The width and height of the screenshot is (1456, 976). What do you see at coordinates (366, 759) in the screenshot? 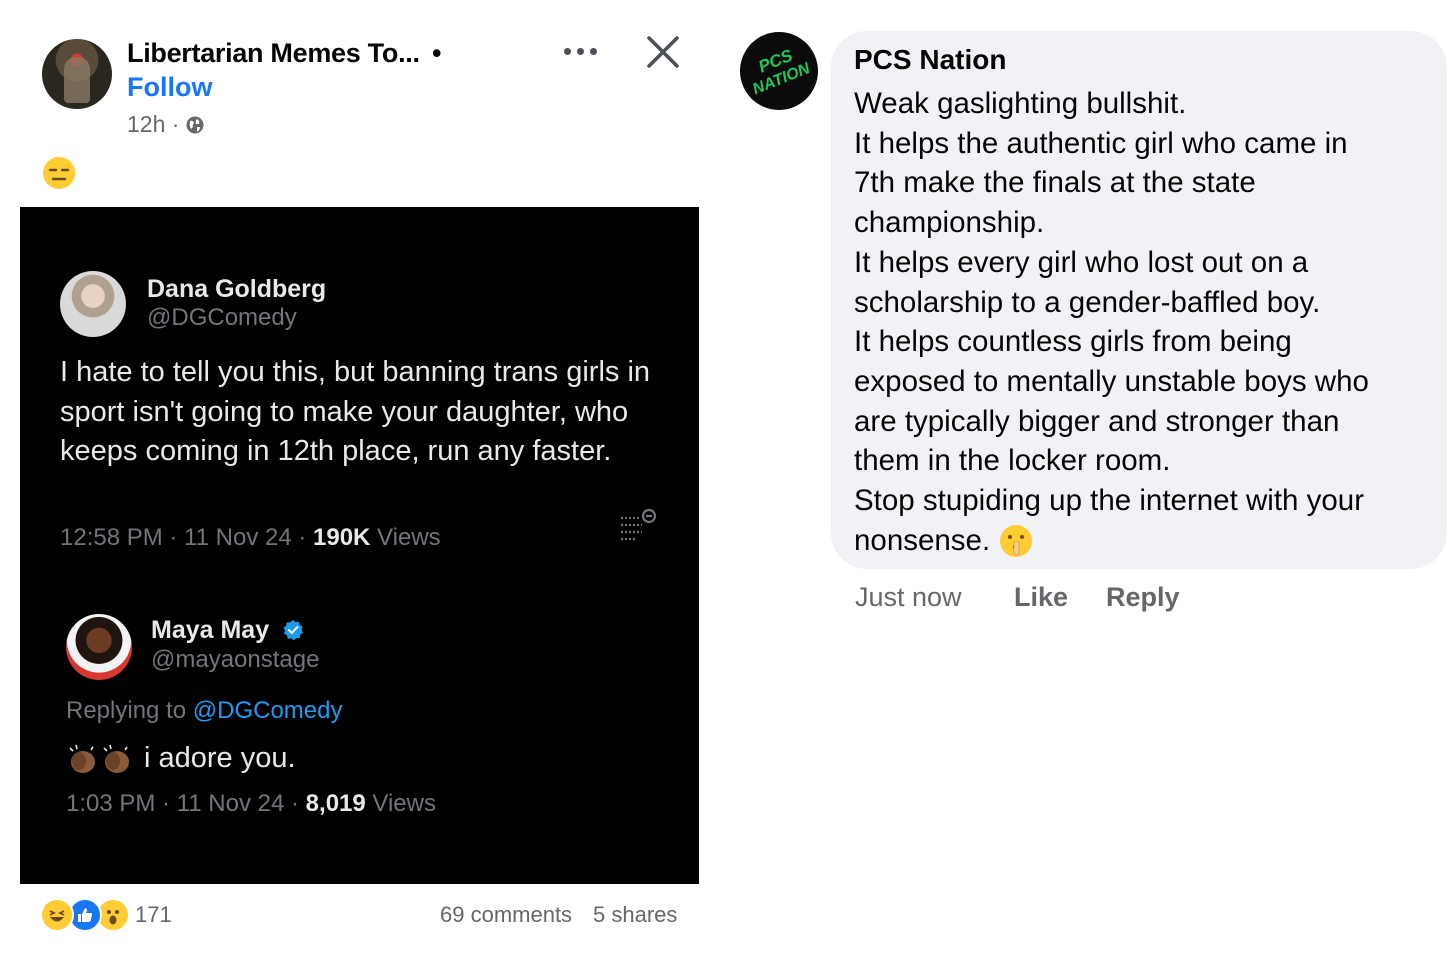
I see `tweet-body: i adore you.` at bounding box center [366, 759].